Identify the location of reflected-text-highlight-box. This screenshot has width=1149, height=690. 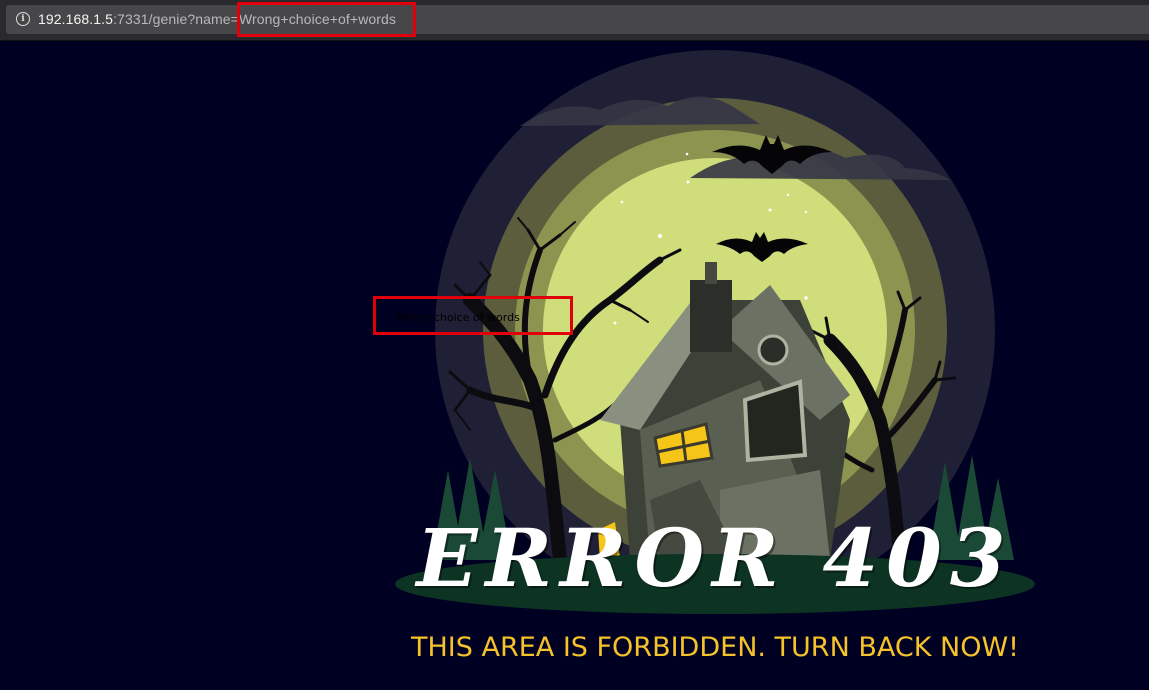
(473, 315).